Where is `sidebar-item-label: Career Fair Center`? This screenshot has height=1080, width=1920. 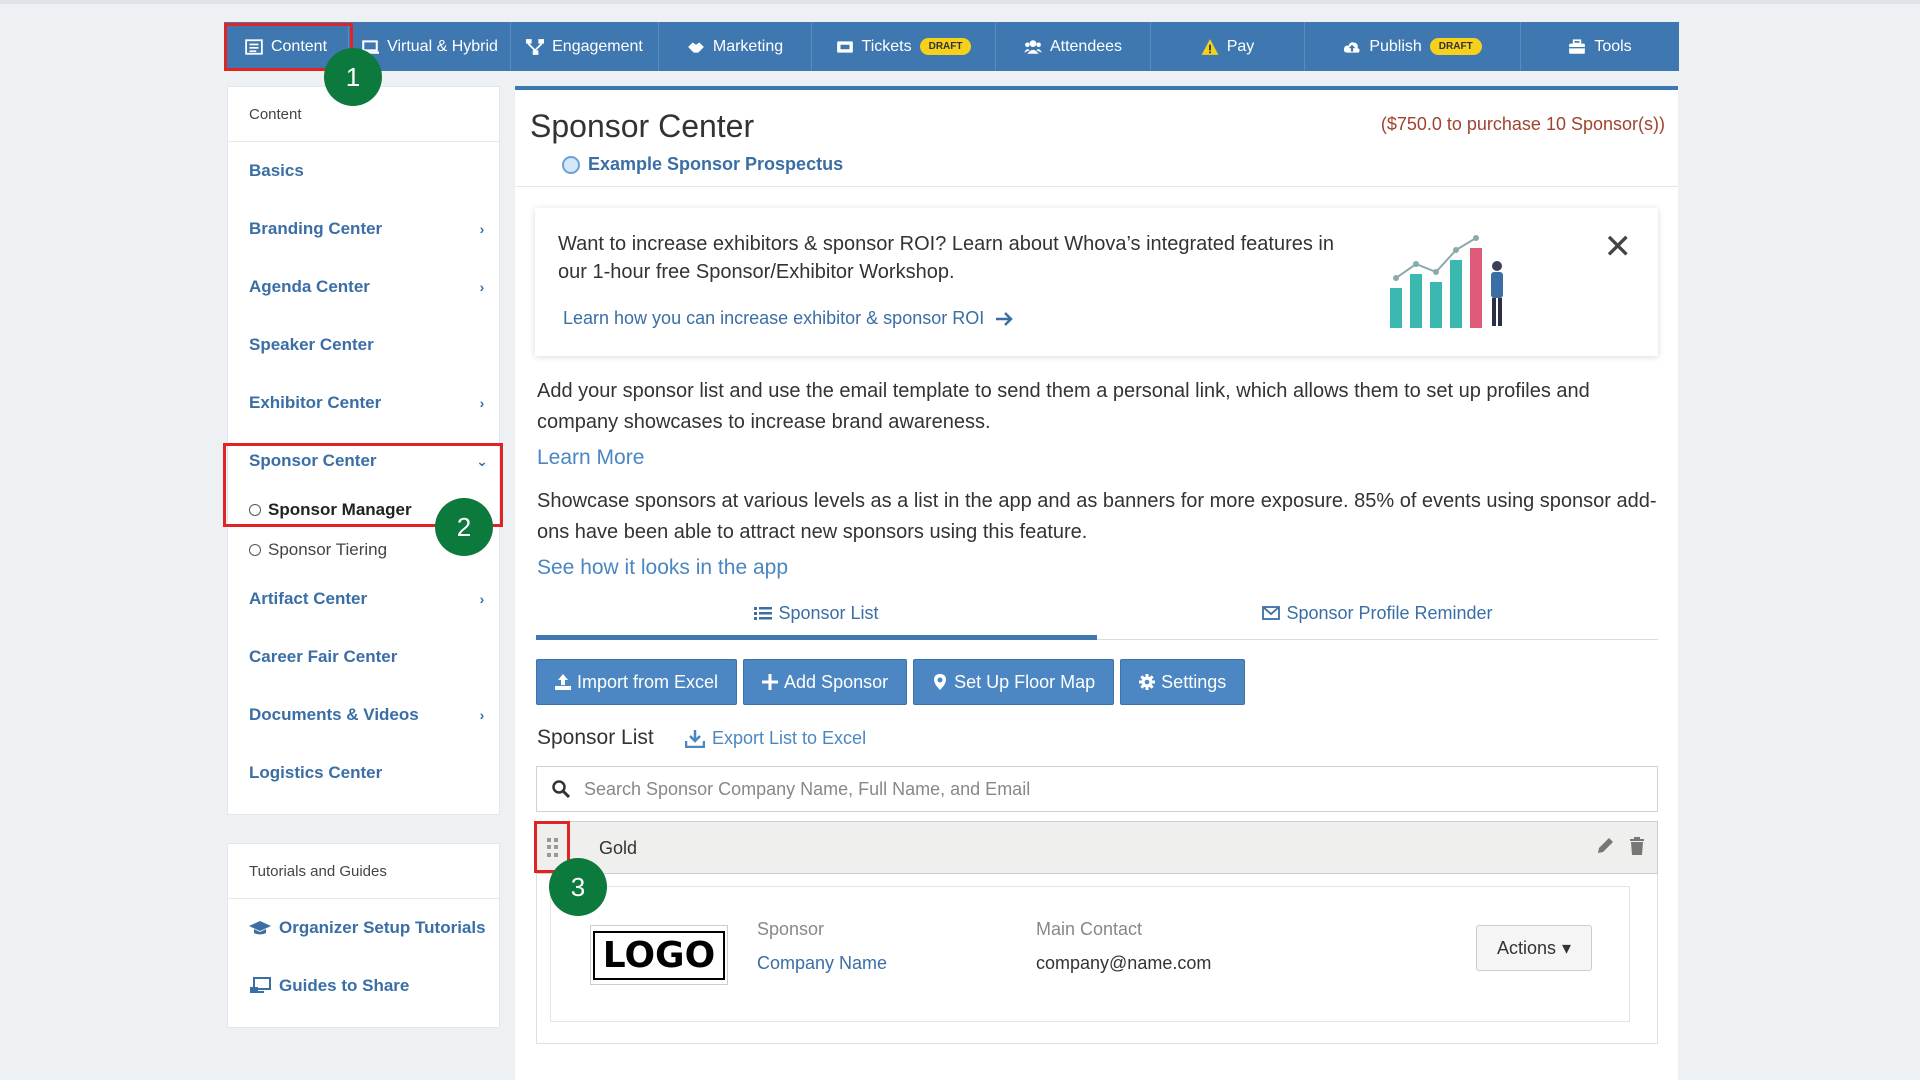
sidebar-item-label: Career Fair Center is located at coordinates (323, 656).